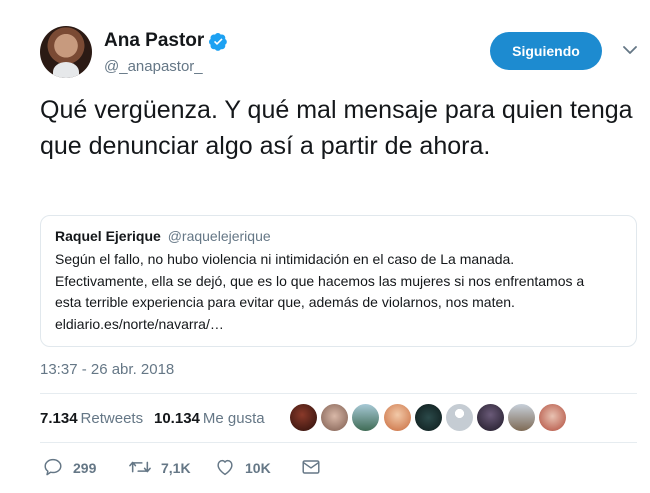  What do you see at coordinates (340, 468) in the screenshot?
I see `tweet-actions: 299 7,1K 10K` at bounding box center [340, 468].